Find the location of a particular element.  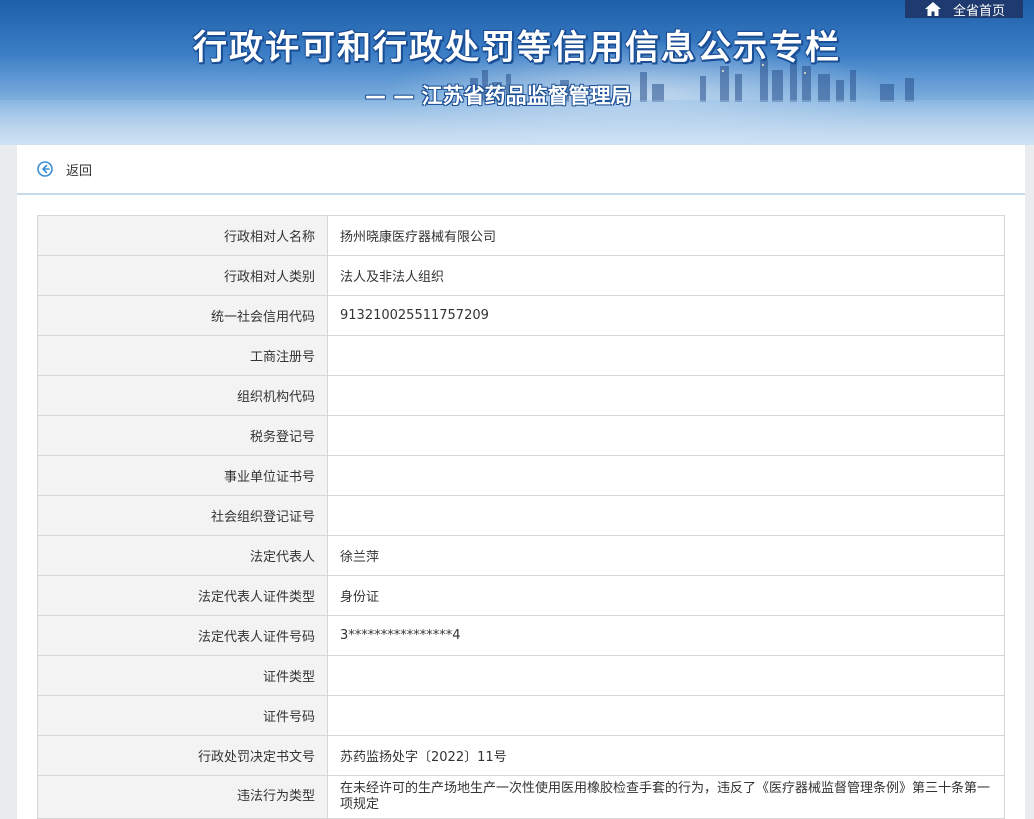

home-nav-button: 全省首页 is located at coordinates (964, 9).